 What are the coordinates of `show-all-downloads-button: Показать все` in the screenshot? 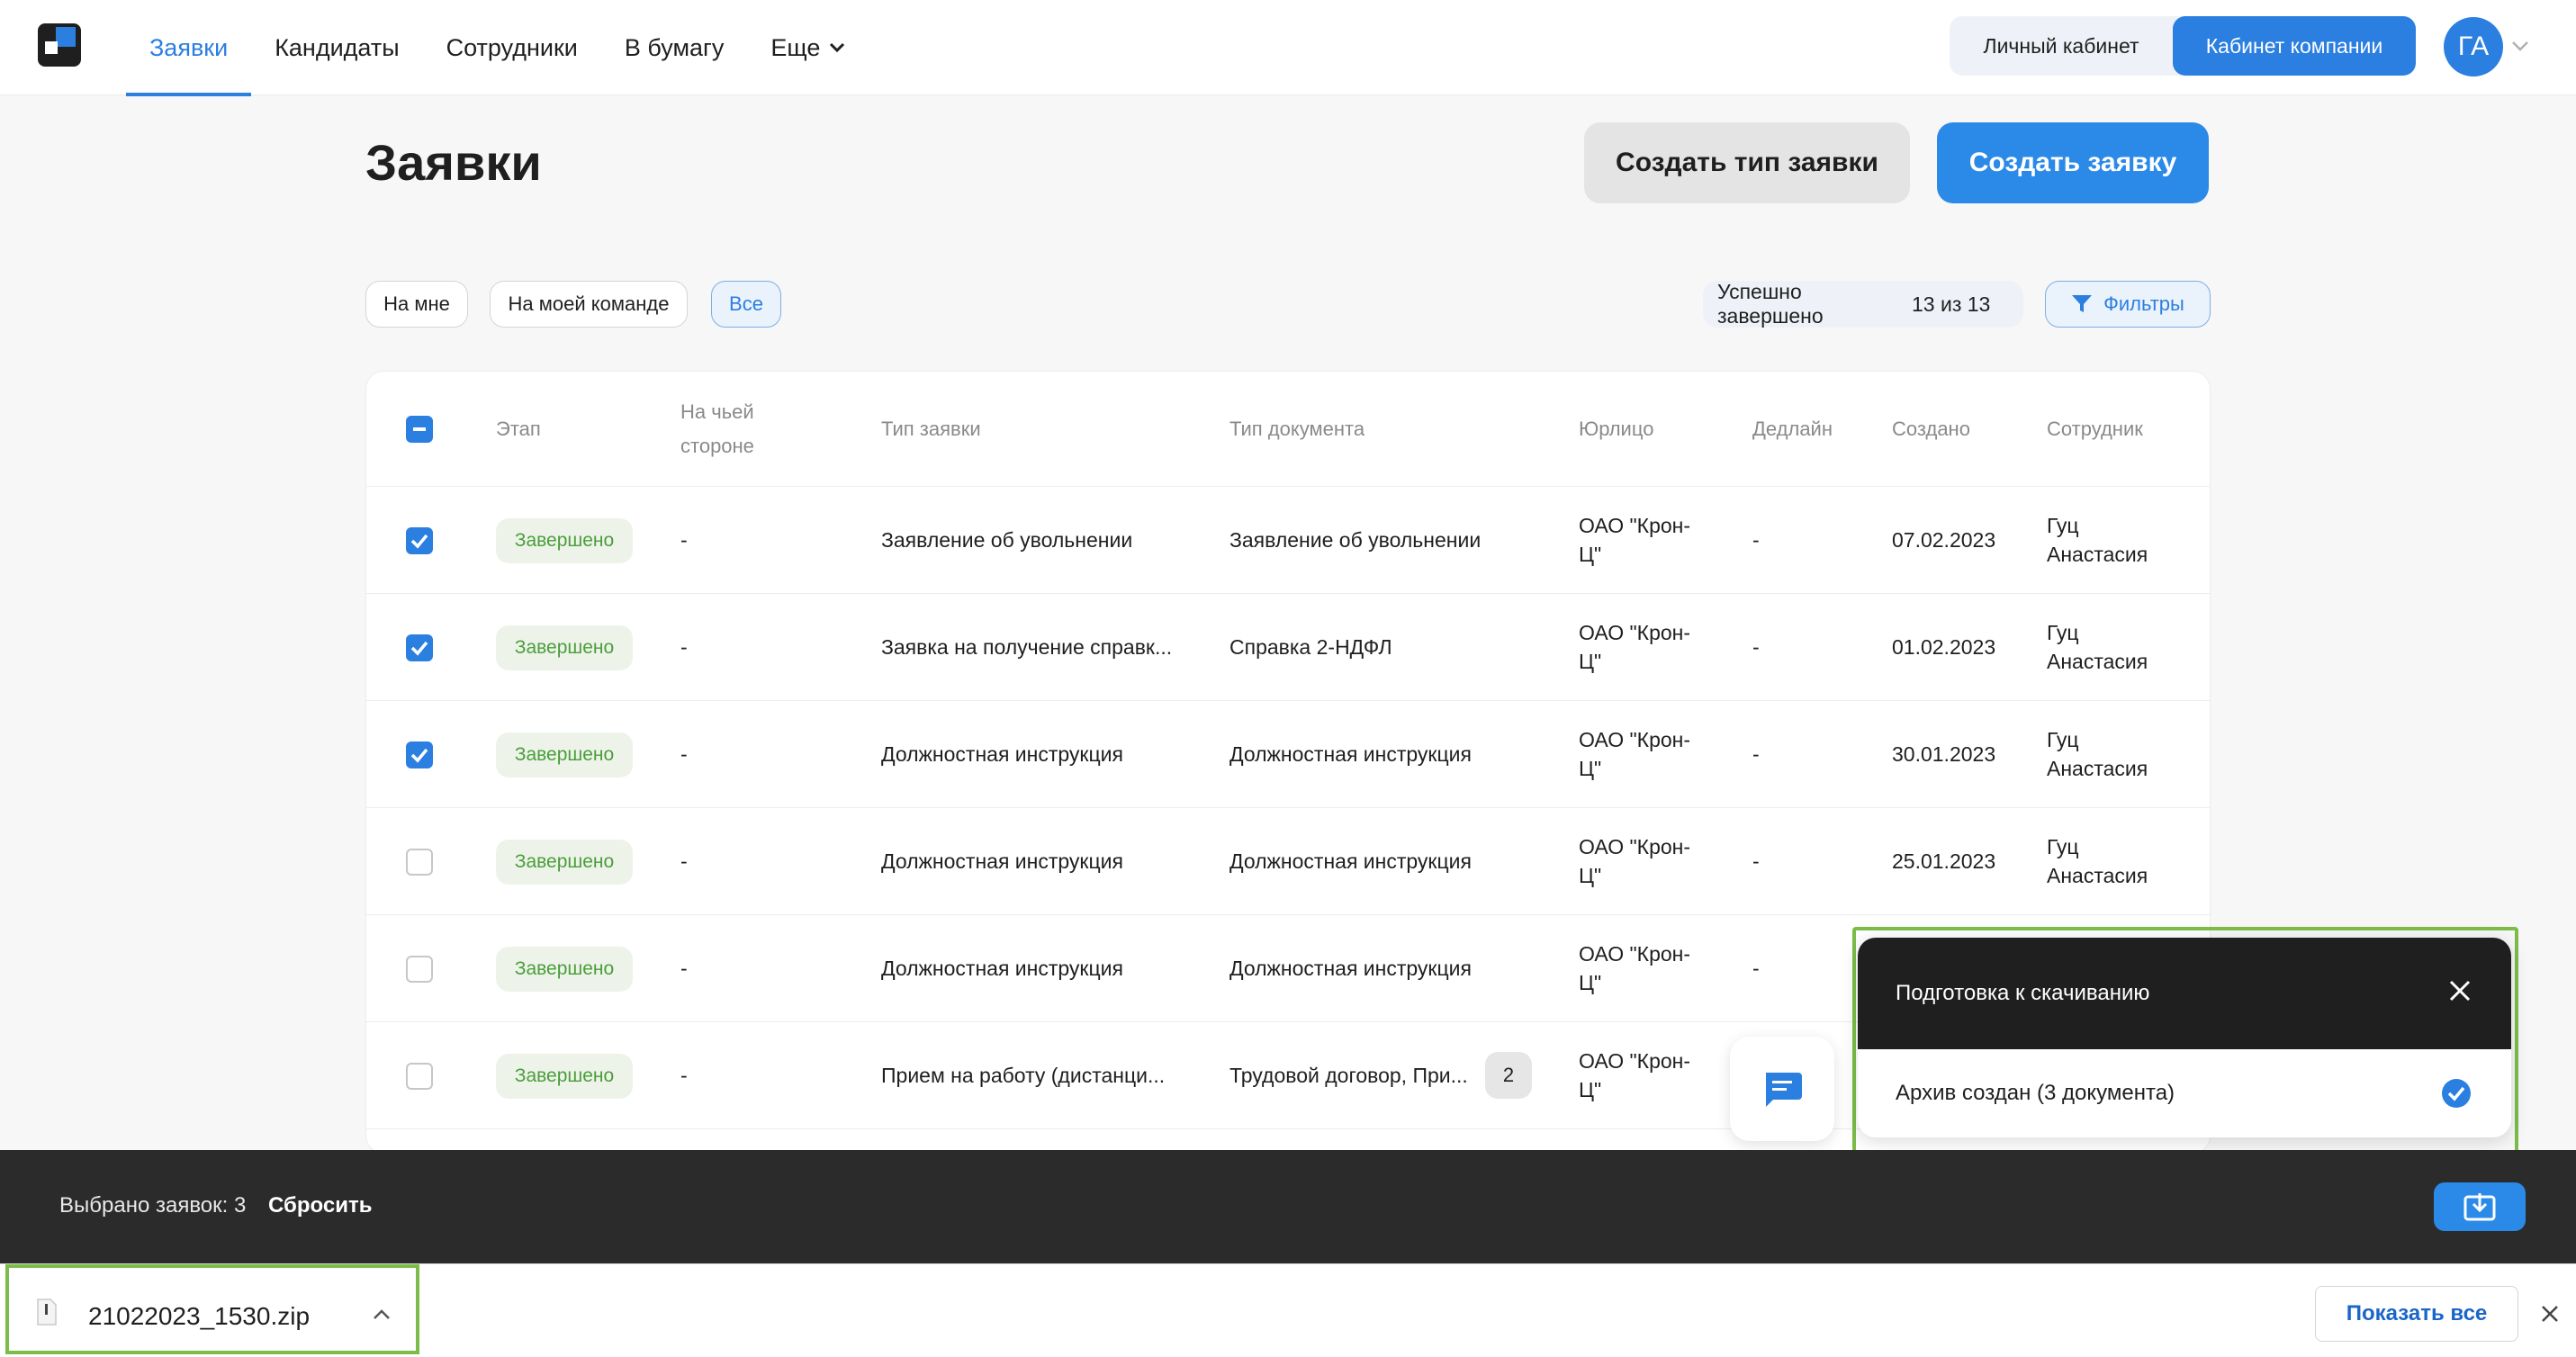 It's located at (2416, 1314).